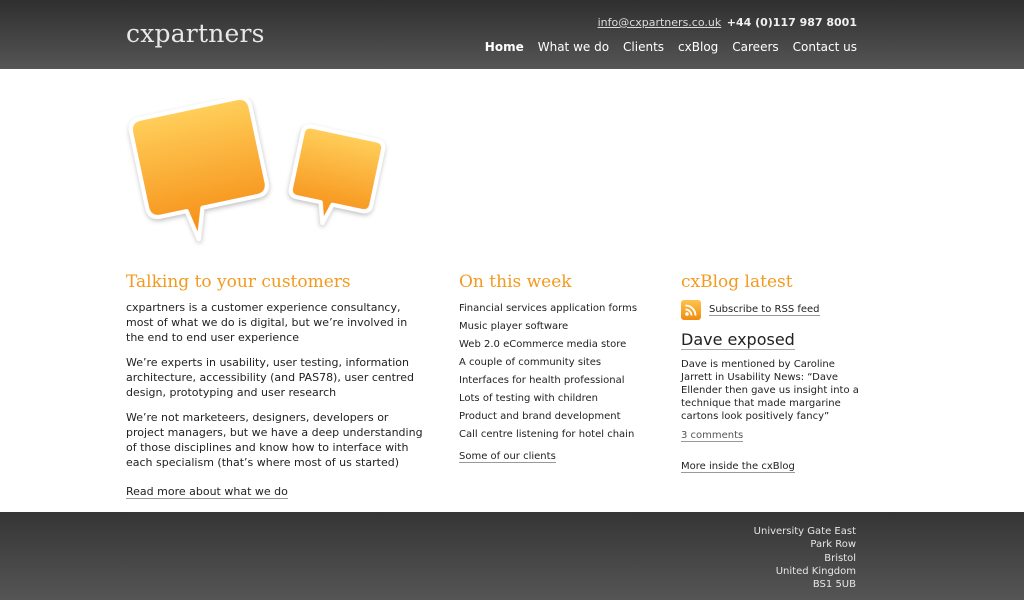  I want to click on this-week-heading: On this week, so click(515, 282).